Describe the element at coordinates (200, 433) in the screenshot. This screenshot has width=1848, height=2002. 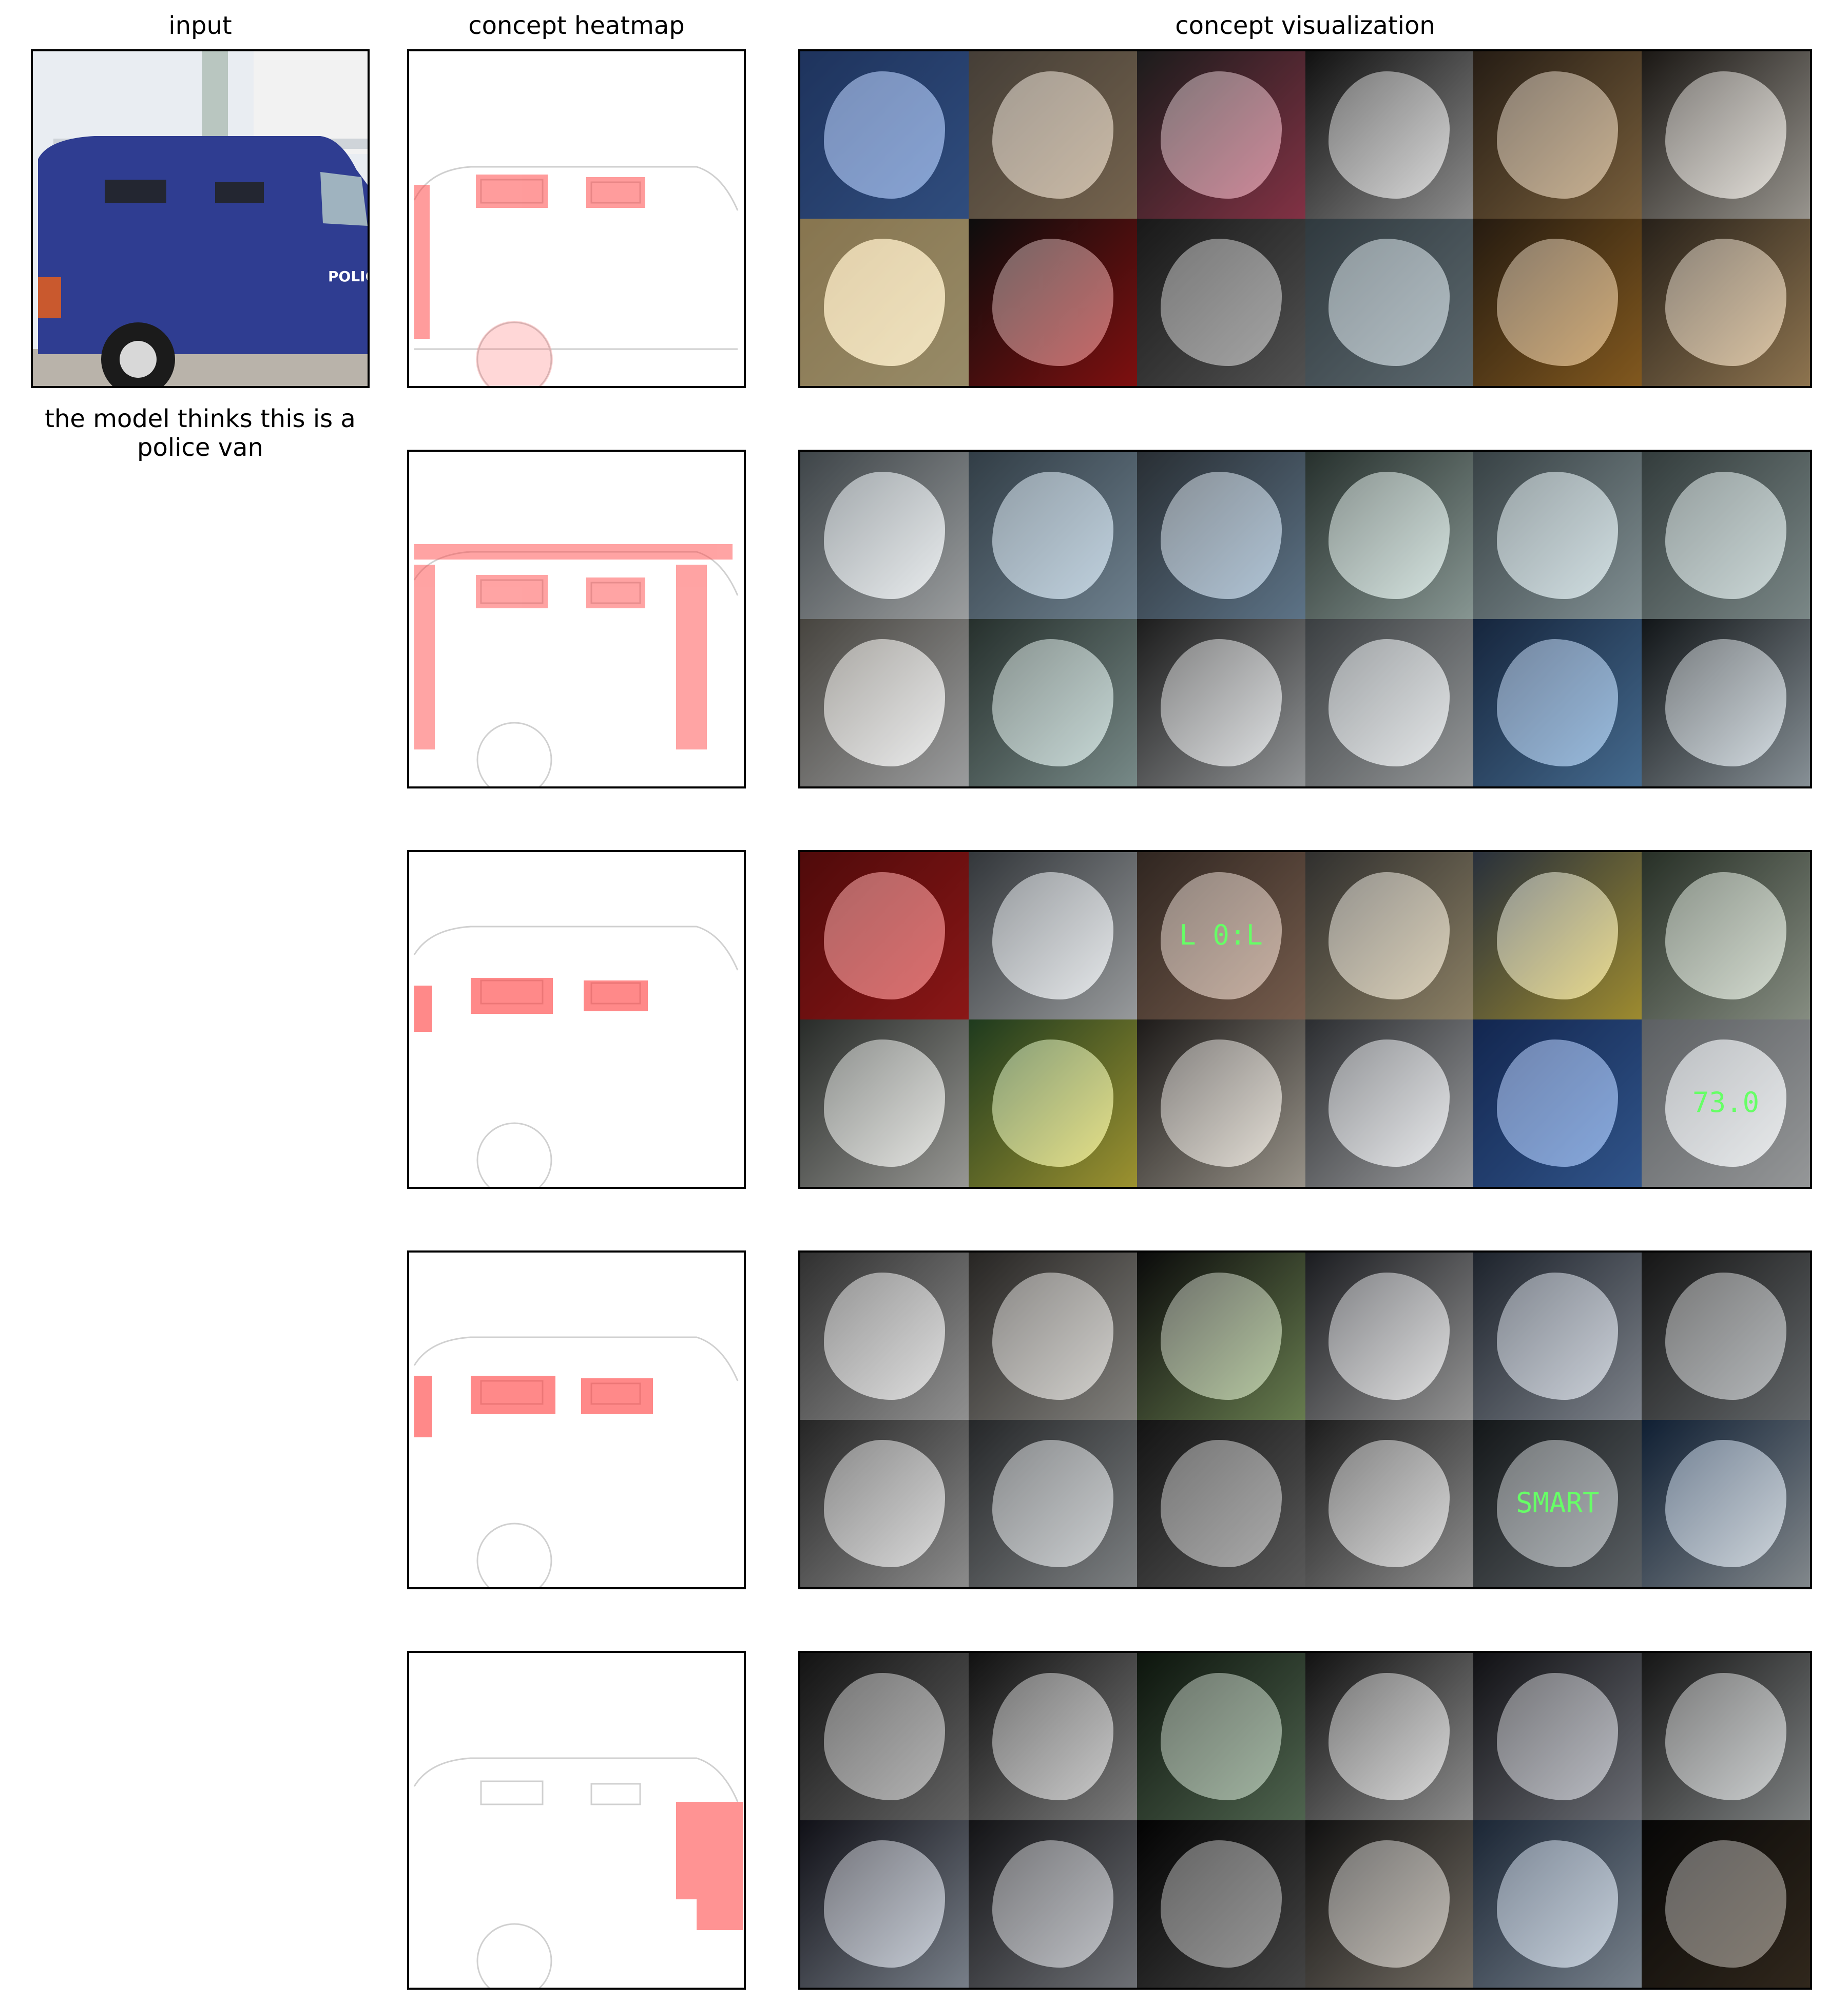
I see `prediction-caption: the model thinks this is a police van` at that location.